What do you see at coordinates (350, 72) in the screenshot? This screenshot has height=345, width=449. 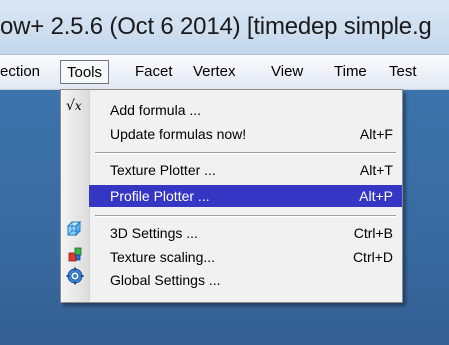 I see `menu-time: Time` at bounding box center [350, 72].